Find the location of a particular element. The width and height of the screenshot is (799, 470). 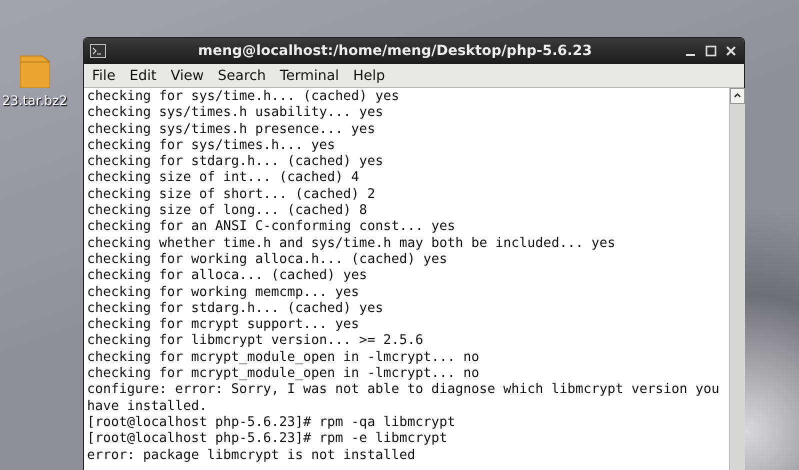

window-title: meng@localhost:/home/meng/Desktop/php-5.6.23 is located at coordinates (395, 51).